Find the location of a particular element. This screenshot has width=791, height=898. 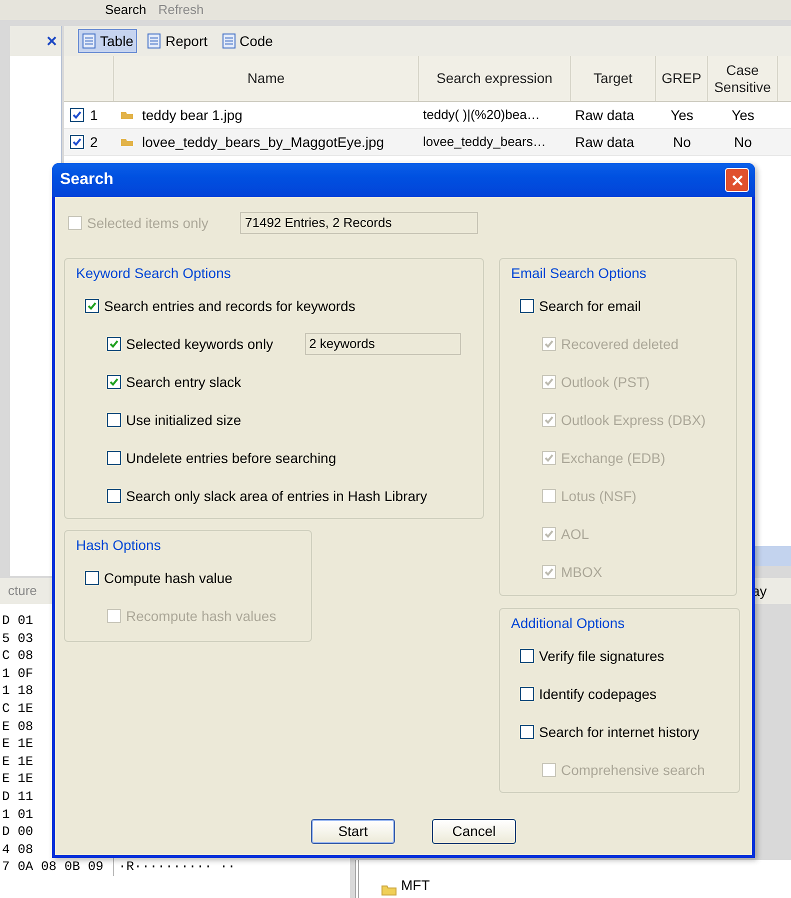

option-label: Verify file signatures is located at coordinates (601, 656).